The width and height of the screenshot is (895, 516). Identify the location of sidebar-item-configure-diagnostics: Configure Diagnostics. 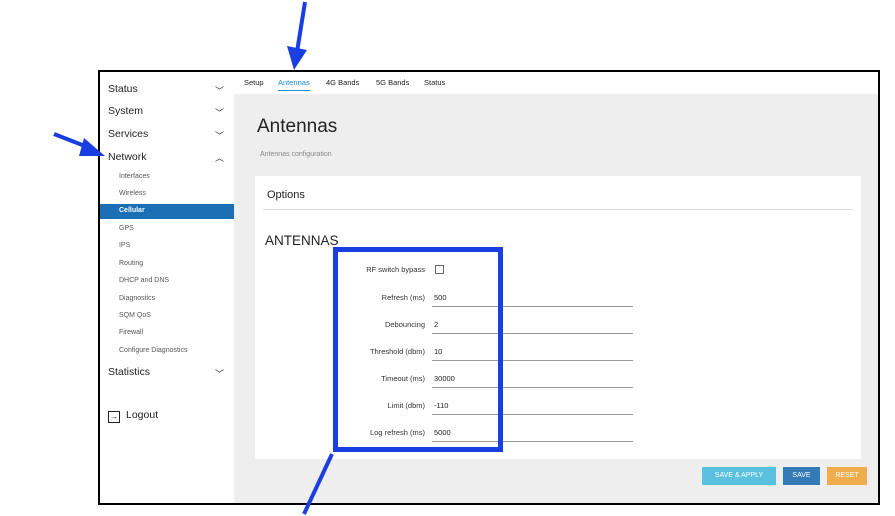
(153, 350).